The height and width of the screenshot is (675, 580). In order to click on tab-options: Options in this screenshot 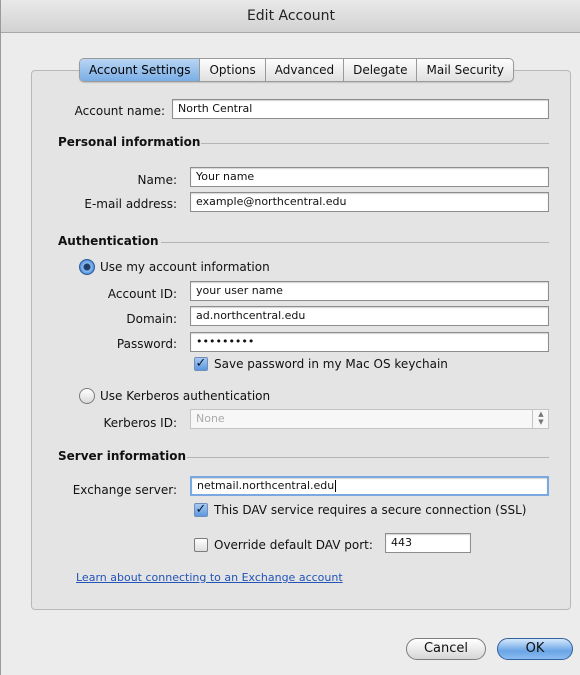, I will do `click(231, 70)`.